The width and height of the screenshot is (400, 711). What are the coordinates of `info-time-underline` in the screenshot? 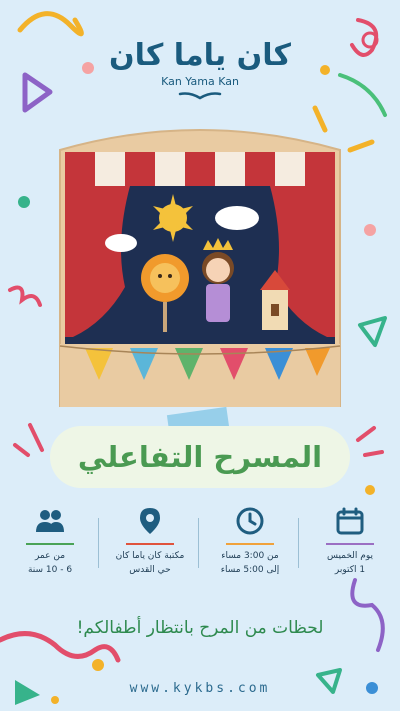 It's located at (250, 544).